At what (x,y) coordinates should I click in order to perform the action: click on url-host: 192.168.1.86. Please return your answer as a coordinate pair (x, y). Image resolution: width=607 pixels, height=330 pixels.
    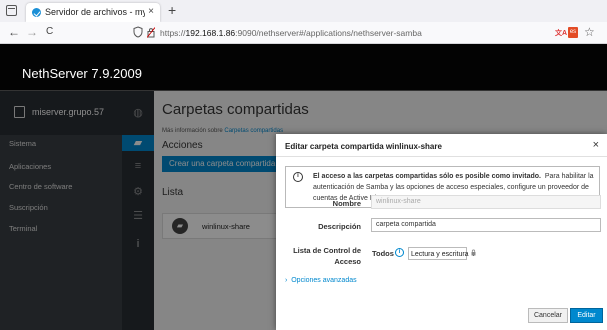
    Looking at the image, I should click on (210, 33).